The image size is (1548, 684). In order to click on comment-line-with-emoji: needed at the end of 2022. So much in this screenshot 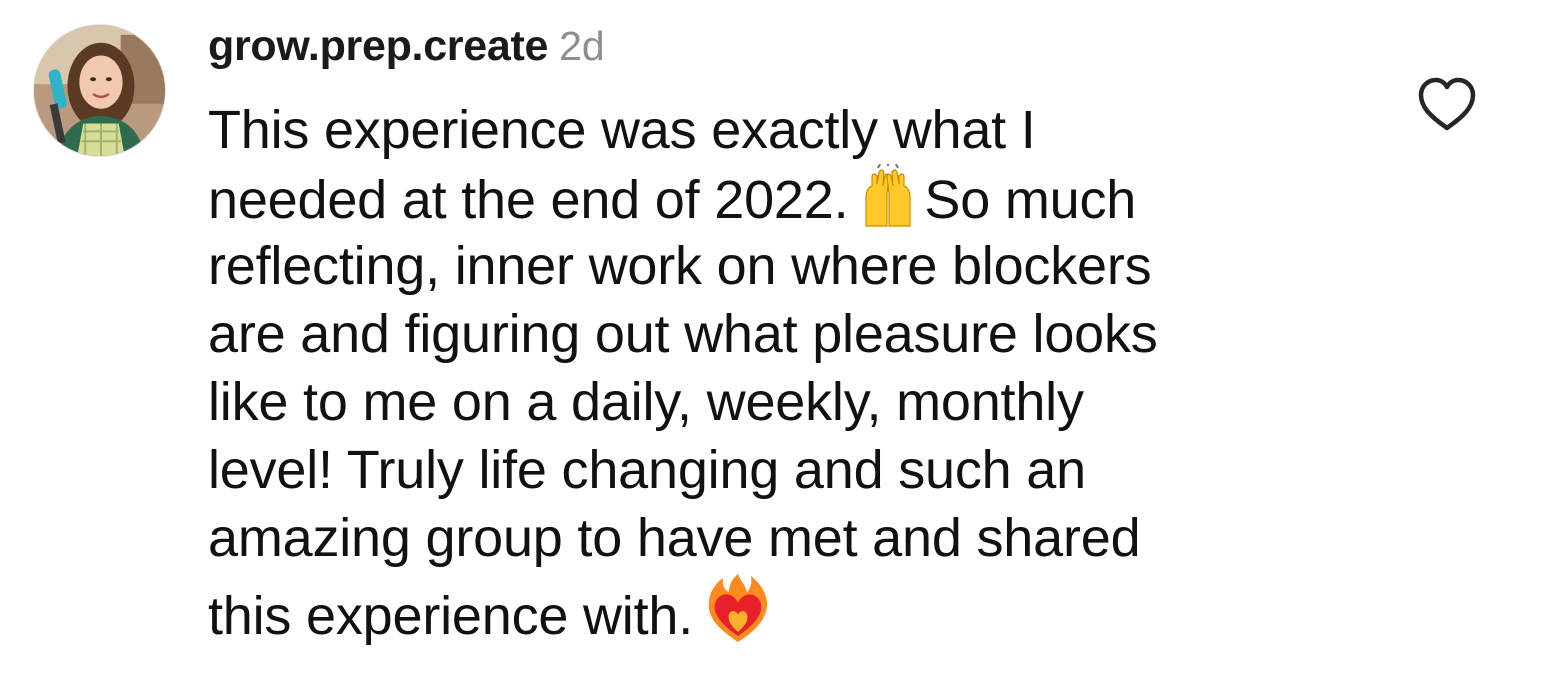, I will do `click(773, 198)`.